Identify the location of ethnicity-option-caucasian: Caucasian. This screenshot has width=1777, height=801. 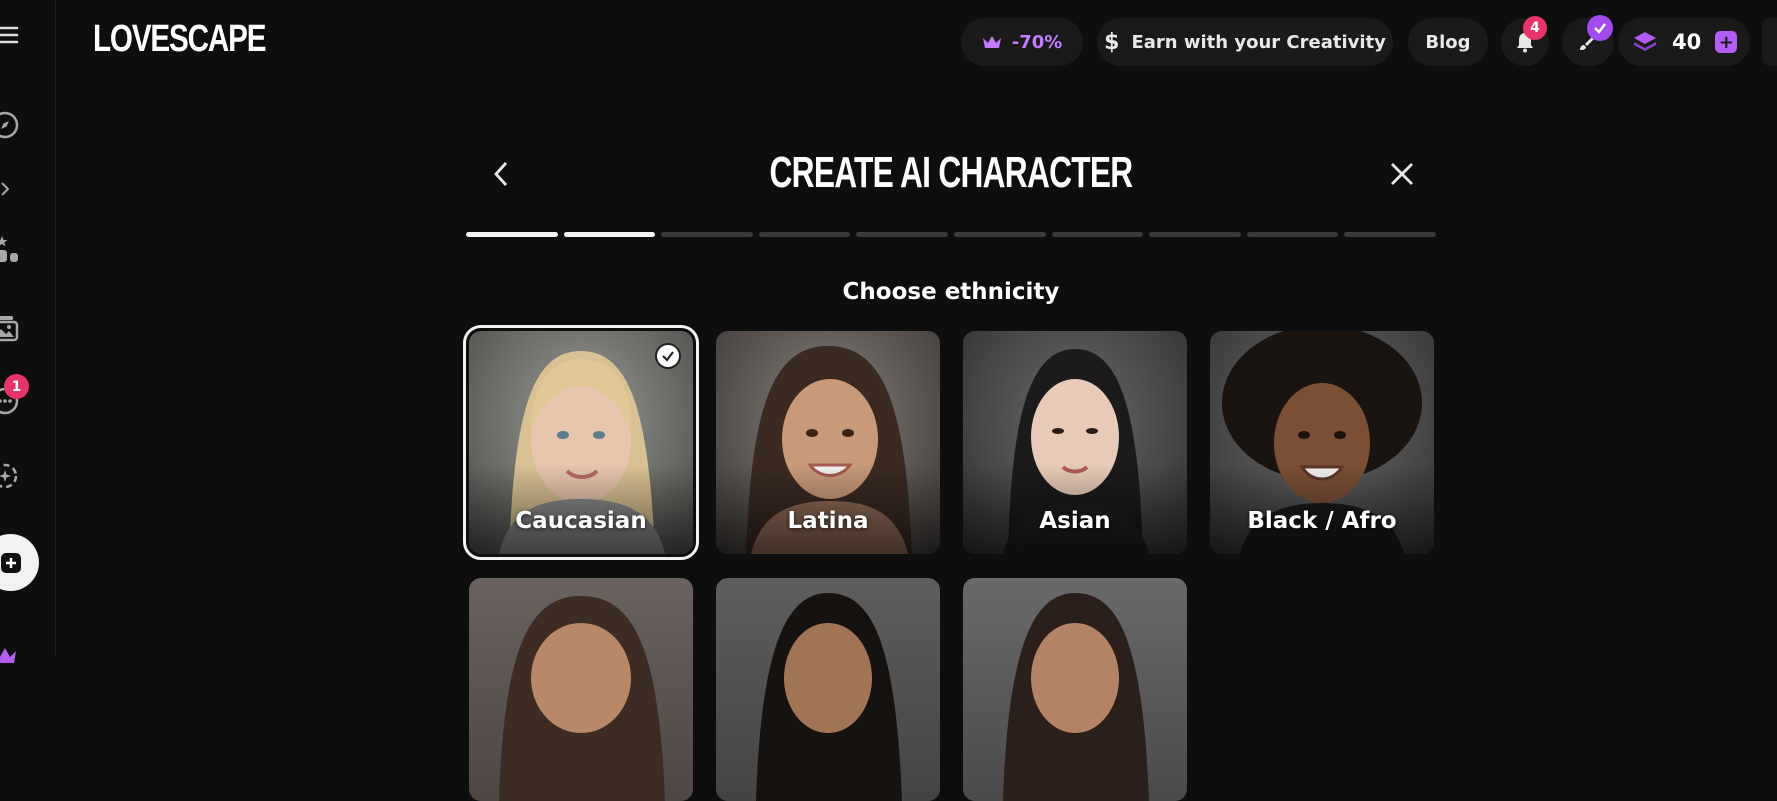
(581, 442).